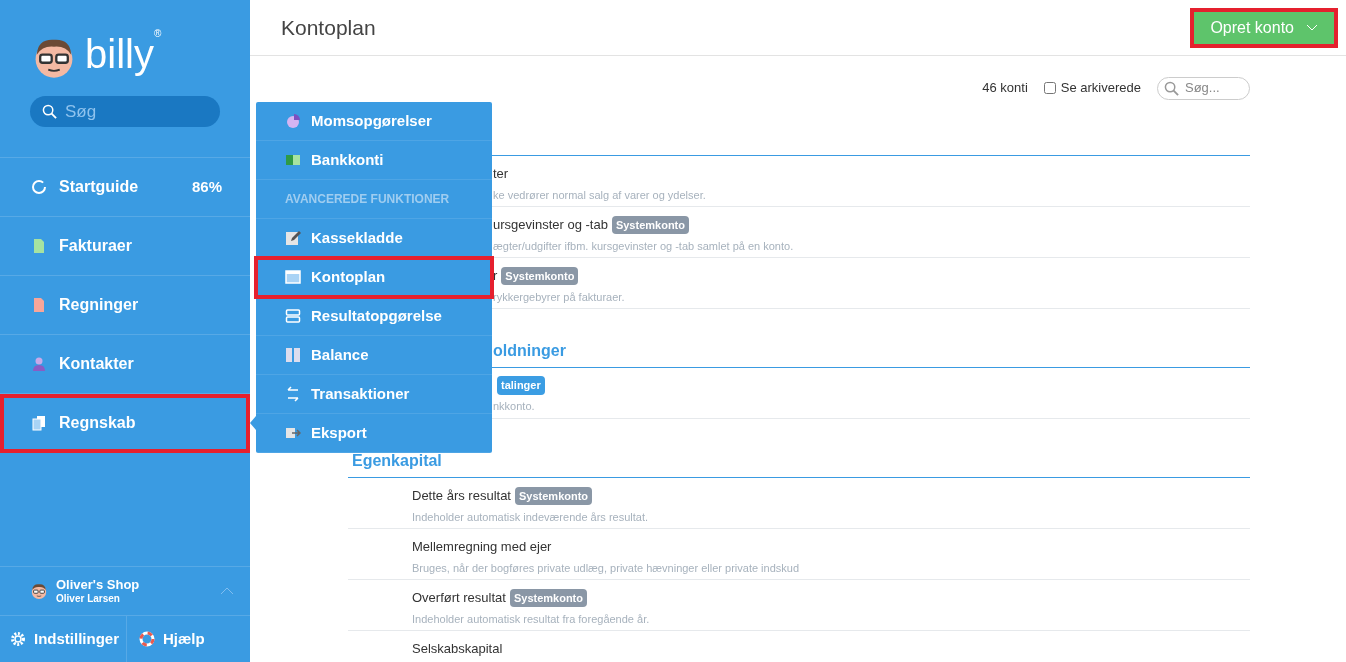  What do you see at coordinates (206, 186) in the screenshot?
I see `progress-percent: 86%` at bounding box center [206, 186].